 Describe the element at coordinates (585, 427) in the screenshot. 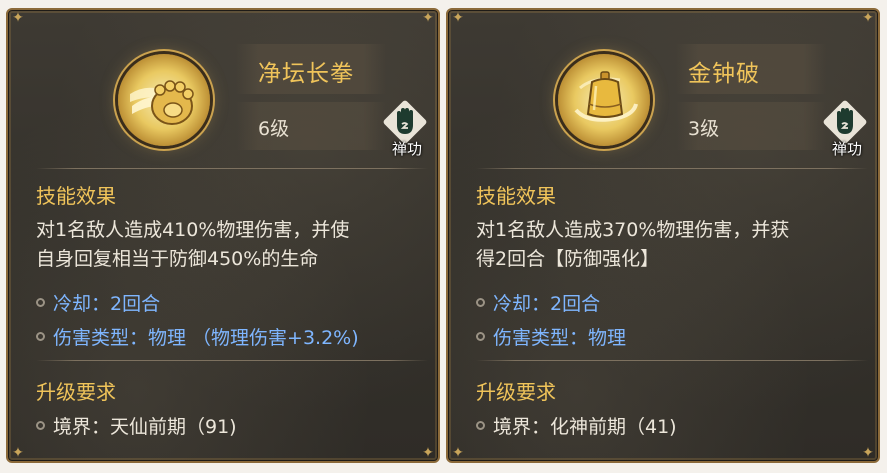

I see `requirement-text: 境界：化神前期（41)` at that location.